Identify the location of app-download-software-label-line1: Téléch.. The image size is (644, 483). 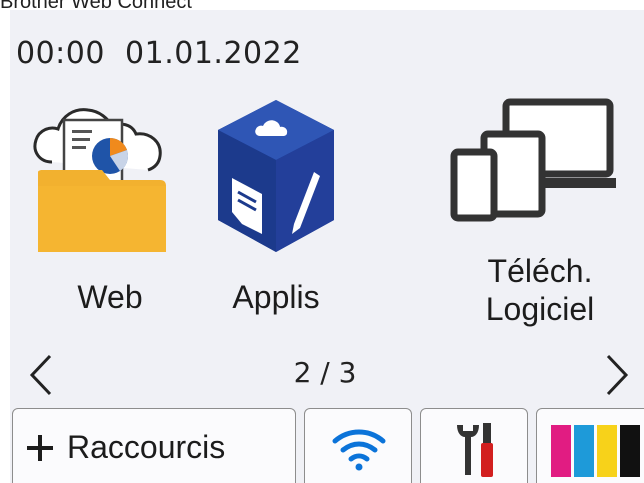
(540, 271).